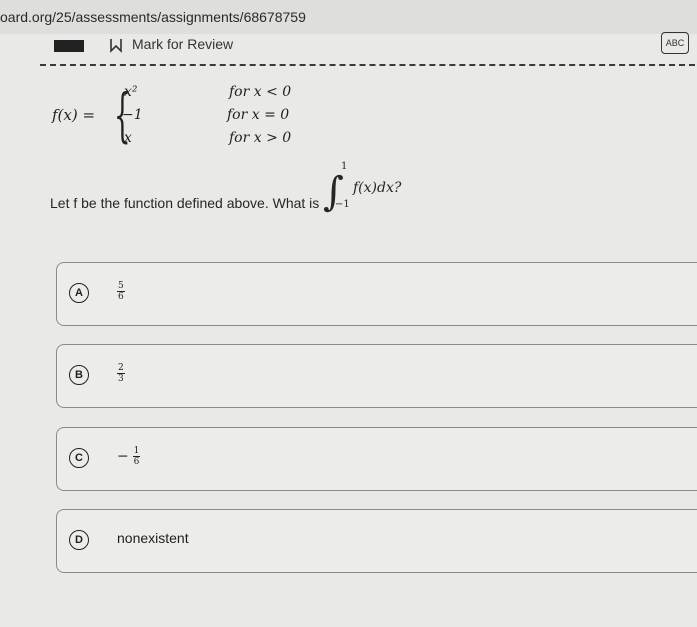 The height and width of the screenshot is (627, 697). Describe the element at coordinates (79, 375) in the screenshot. I see `choice-letter-b: B` at that location.